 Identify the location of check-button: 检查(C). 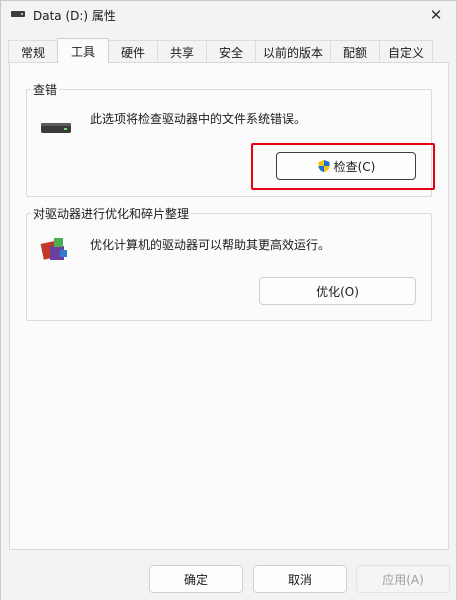
(346, 166).